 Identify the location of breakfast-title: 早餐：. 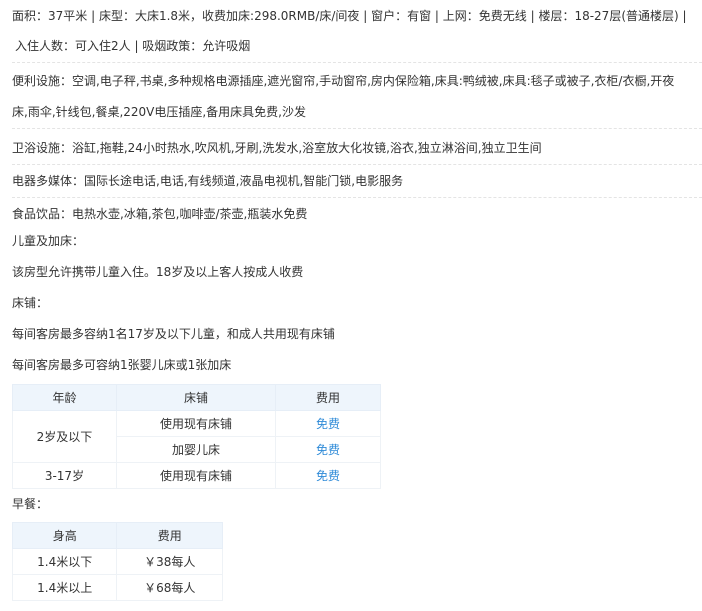
(30, 504).